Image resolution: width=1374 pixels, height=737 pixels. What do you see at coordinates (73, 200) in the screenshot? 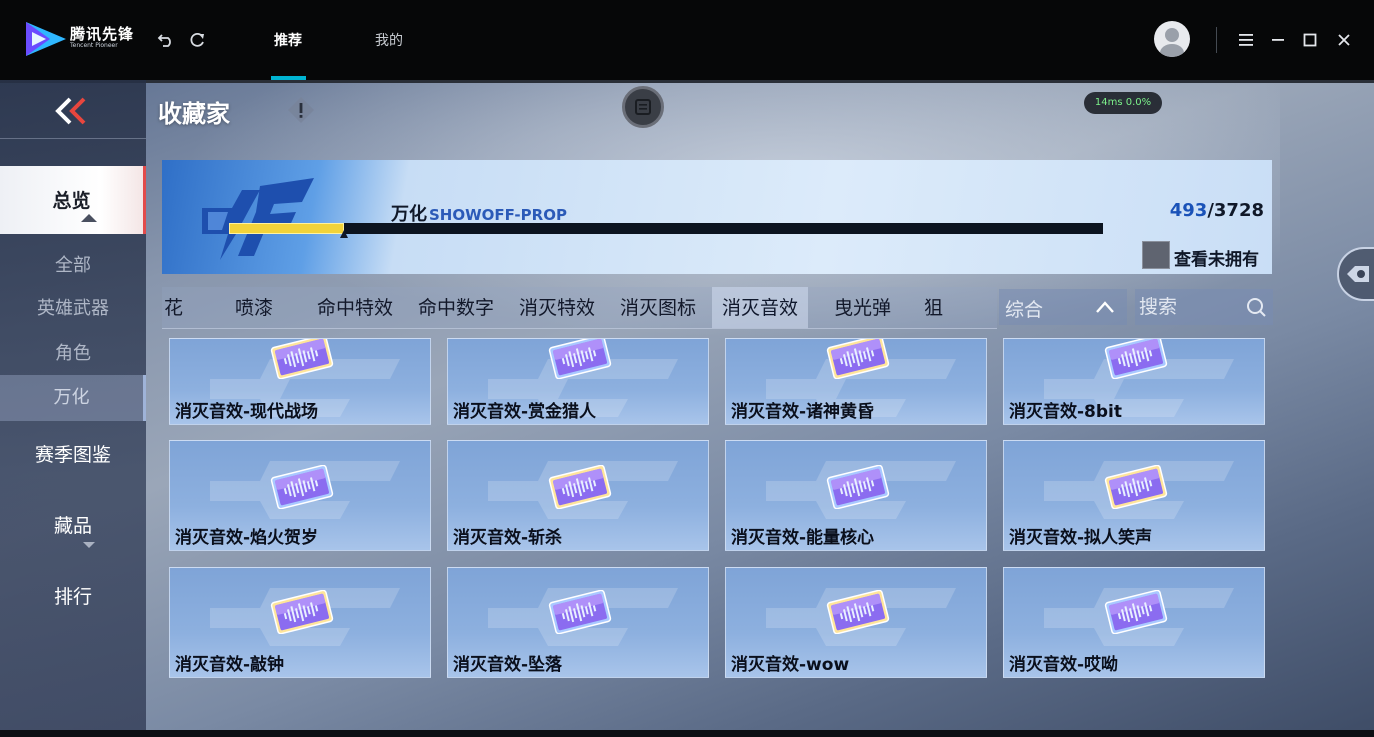
I see `sidebar-item-overview: 总览` at bounding box center [73, 200].